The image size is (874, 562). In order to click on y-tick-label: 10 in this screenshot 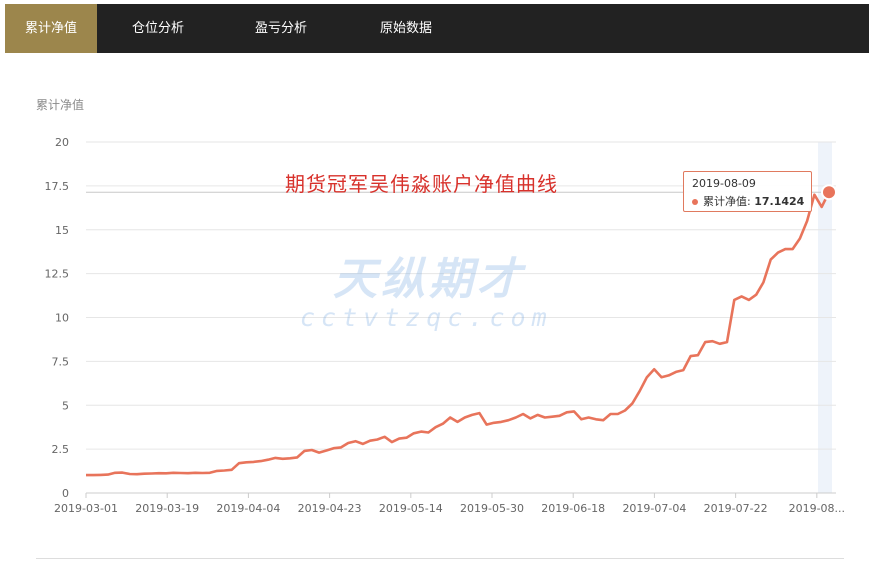, I will do `click(62, 318)`.